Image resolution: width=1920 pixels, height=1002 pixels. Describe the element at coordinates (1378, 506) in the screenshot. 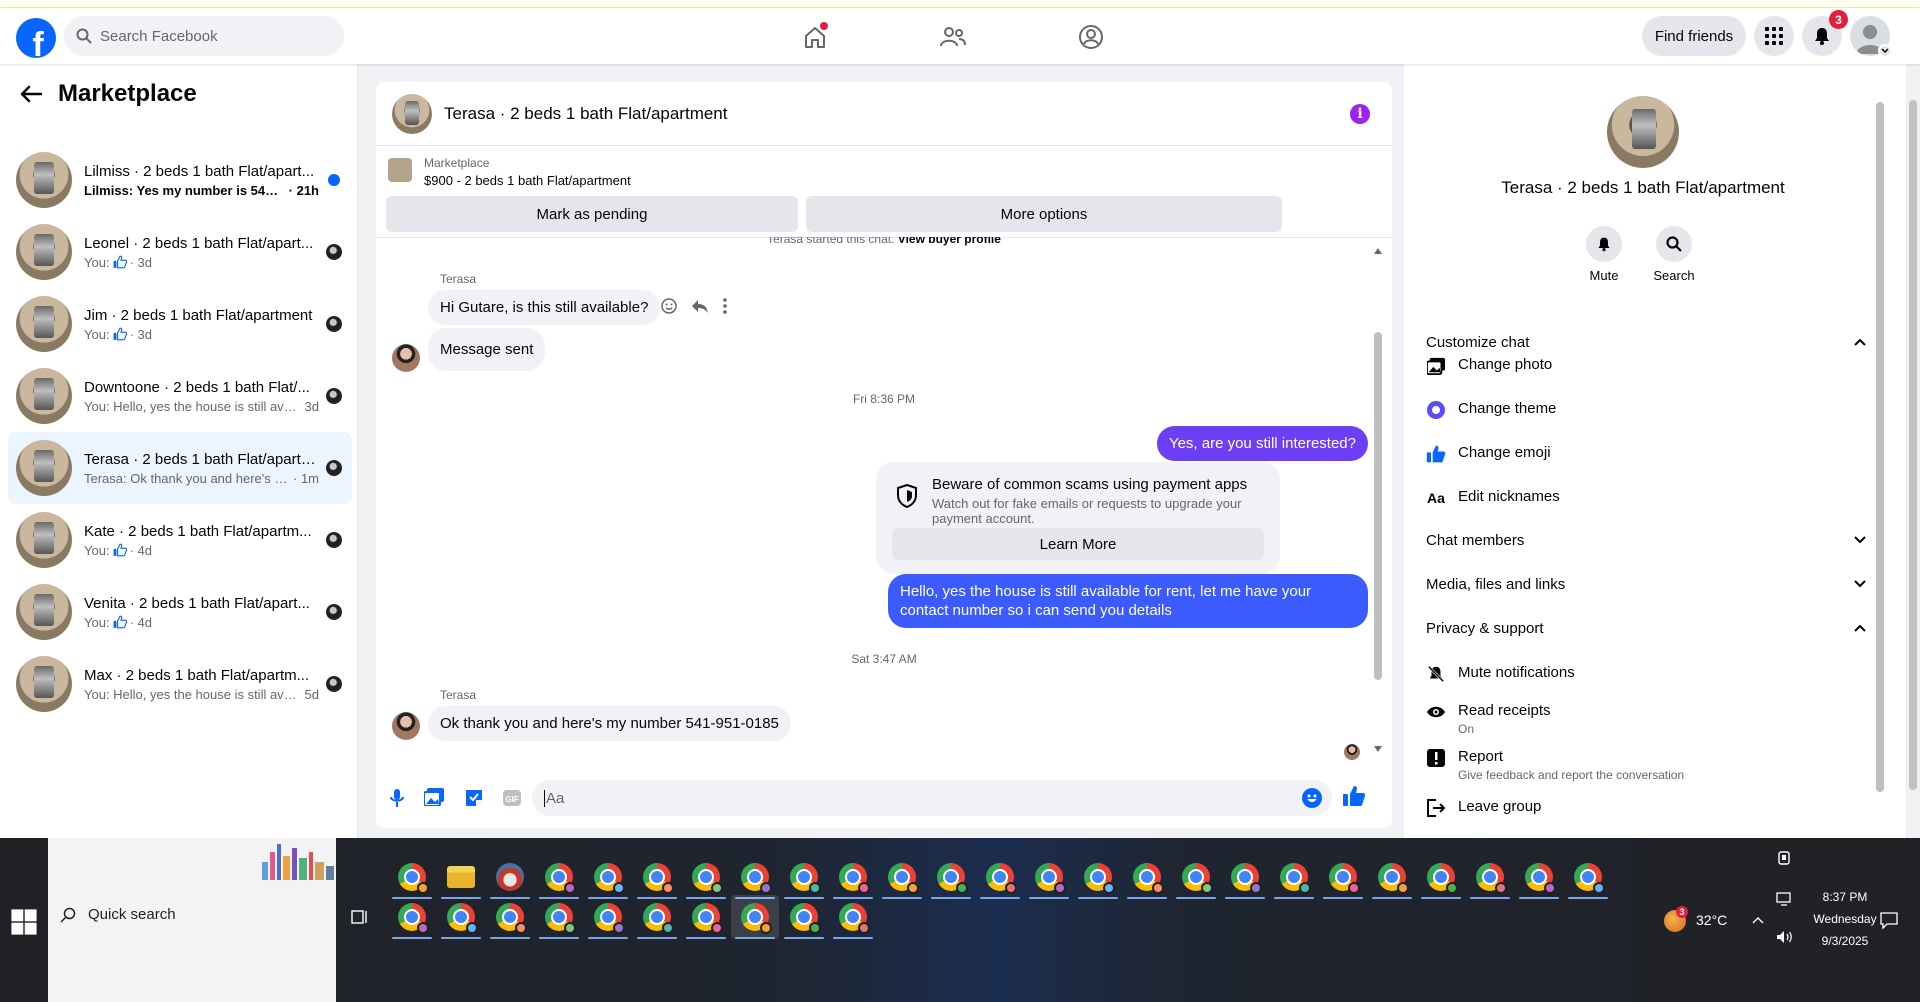

I see `chat-scrollbar` at that location.